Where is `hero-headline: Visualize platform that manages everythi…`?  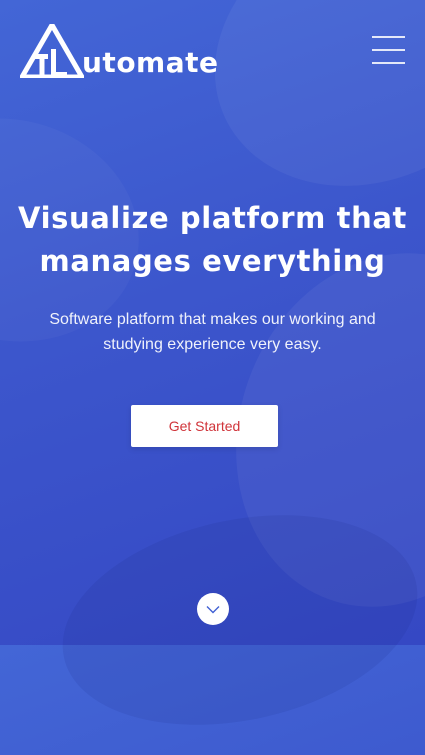 hero-headline: Visualize platform that manages everythi… is located at coordinates (212, 240).